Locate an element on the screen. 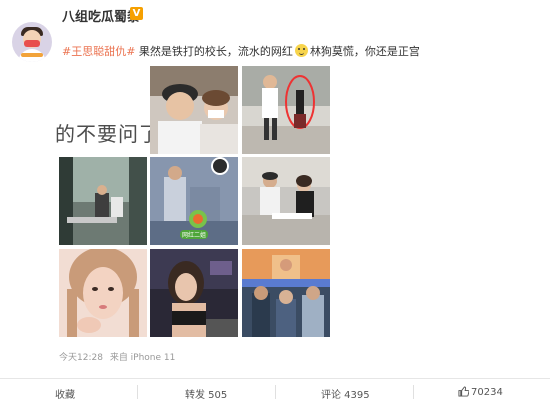 The height and width of the screenshot is (406, 550). repost-button: 转发 505 is located at coordinates (206, 393).